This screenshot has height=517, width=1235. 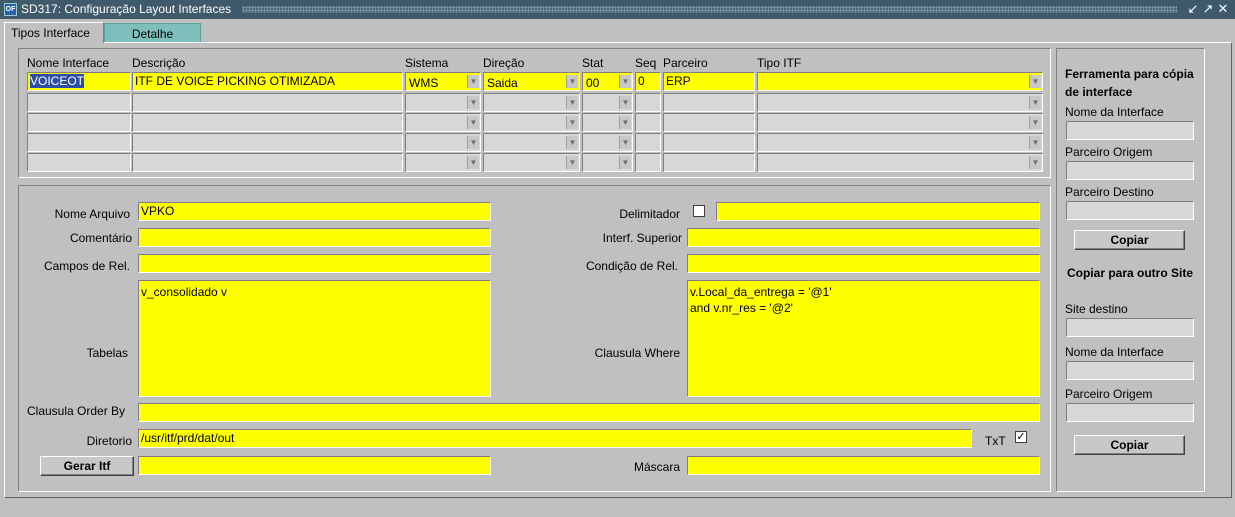 I want to click on row3-direcao-select: ▼, so click(x=531, y=122).